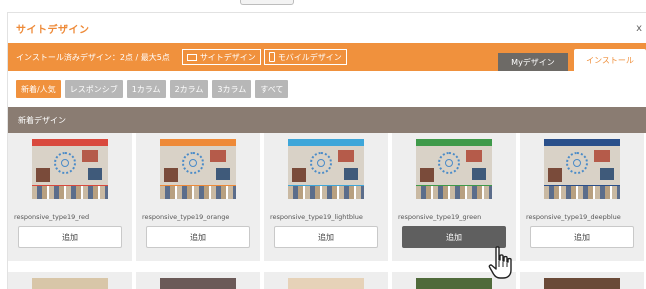 The width and height of the screenshot is (646, 289). I want to click on design-card: responsive_type19_red 追加, so click(70, 197).